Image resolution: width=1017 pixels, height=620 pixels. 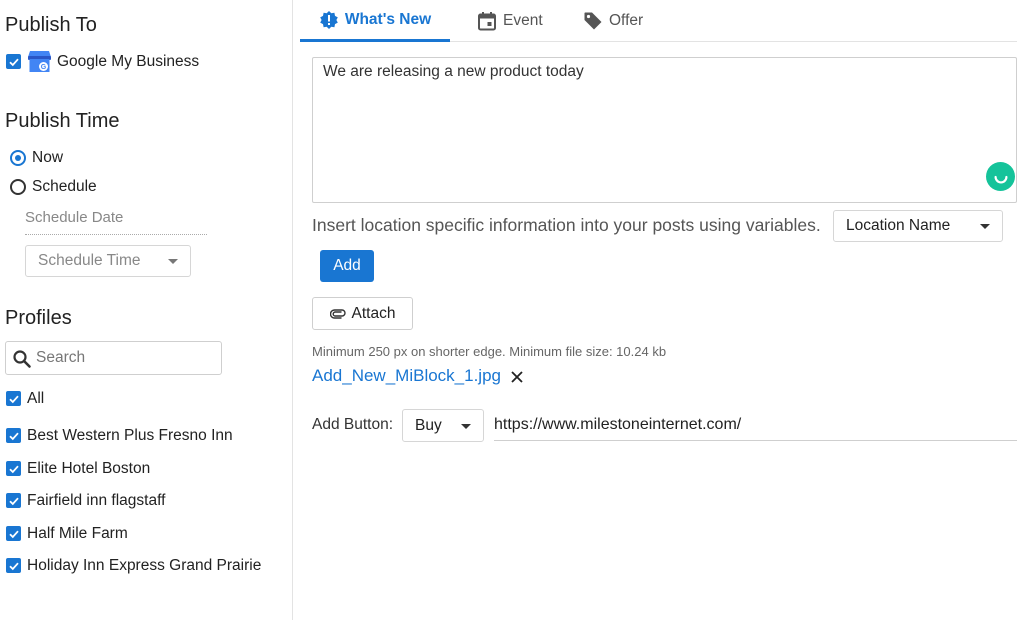 What do you see at coordinates (36, 398) in the screenshot?
I see `profile-label: All` at bounding box center [36, 398].